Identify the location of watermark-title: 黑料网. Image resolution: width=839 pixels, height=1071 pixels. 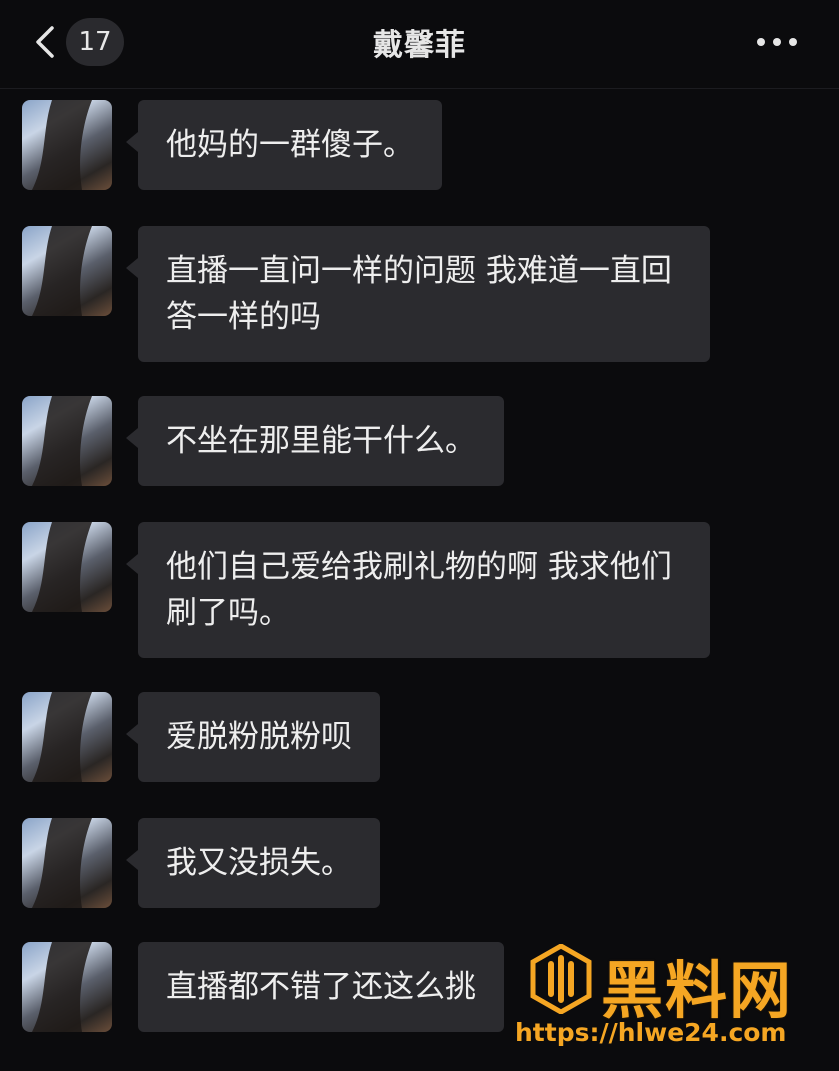
(697, 990).